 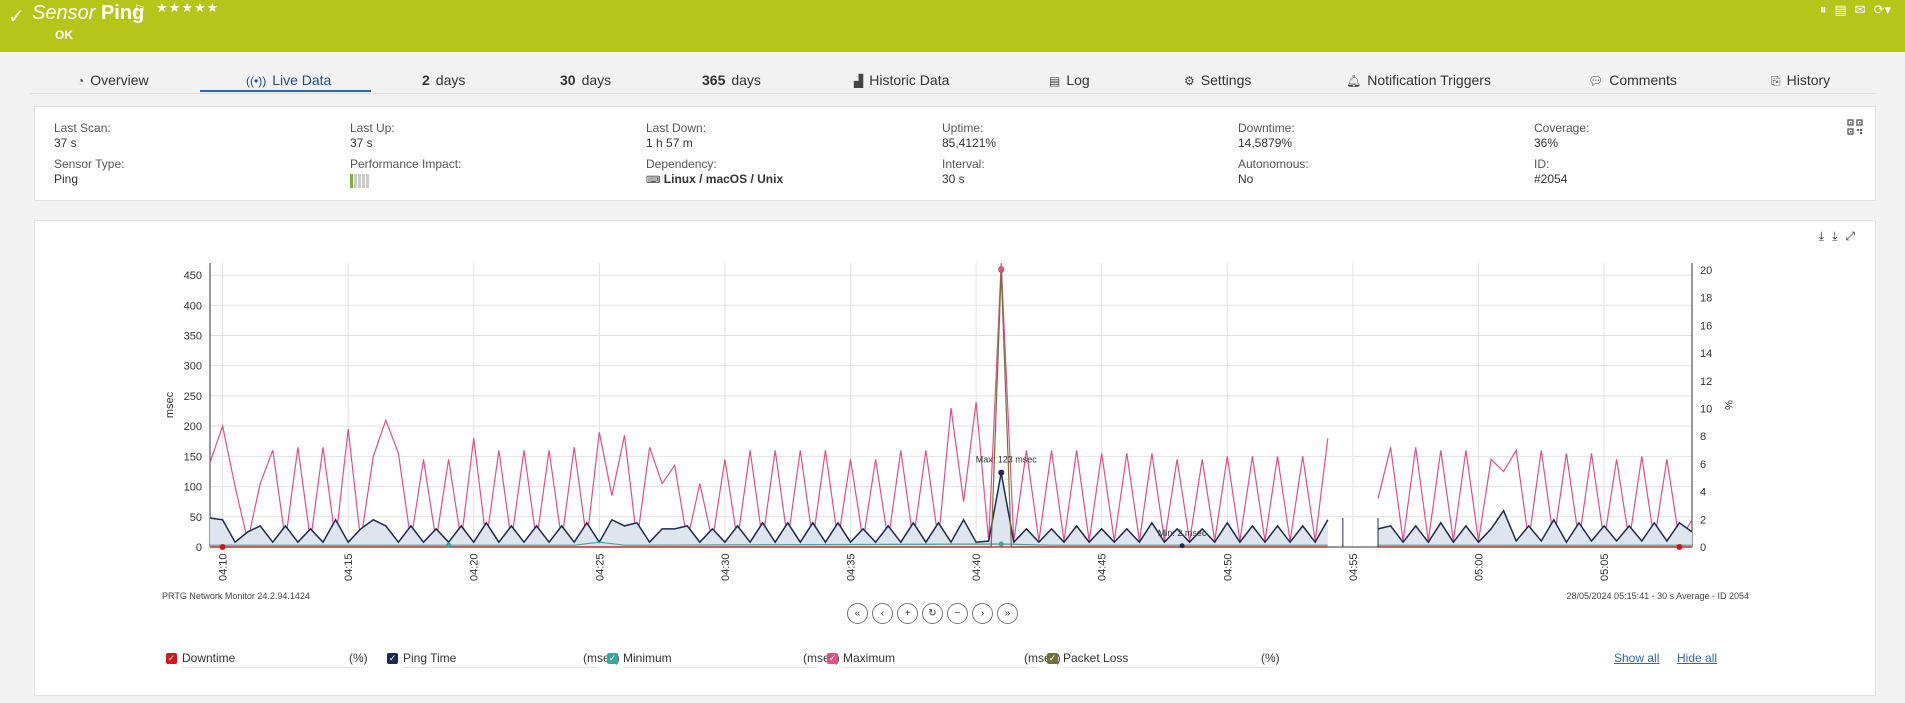 What do you see at coordinates (1479, 567) in the screenshot?
I see `x-tick-label: 05:00` at bounding box center [1479, 567].